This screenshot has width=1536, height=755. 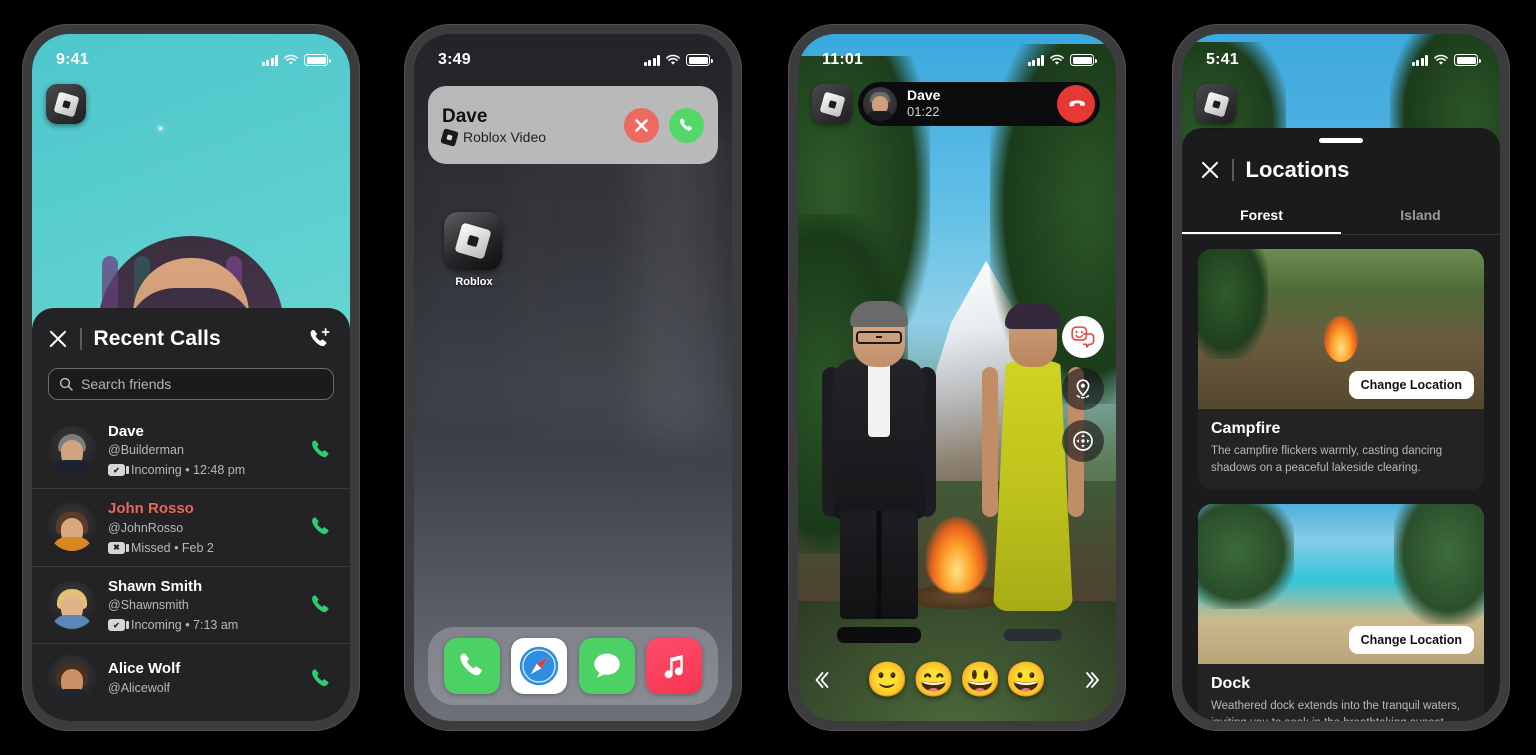 I want to click on next-emoji-button, so click(x=1092, y=680).